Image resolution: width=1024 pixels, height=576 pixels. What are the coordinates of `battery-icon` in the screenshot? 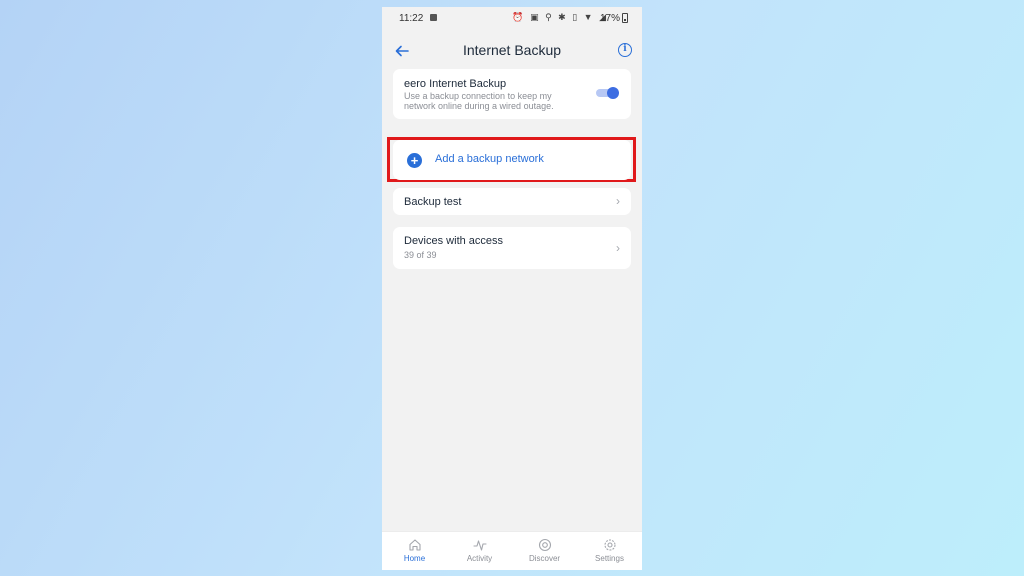 It's located at (625, 18).